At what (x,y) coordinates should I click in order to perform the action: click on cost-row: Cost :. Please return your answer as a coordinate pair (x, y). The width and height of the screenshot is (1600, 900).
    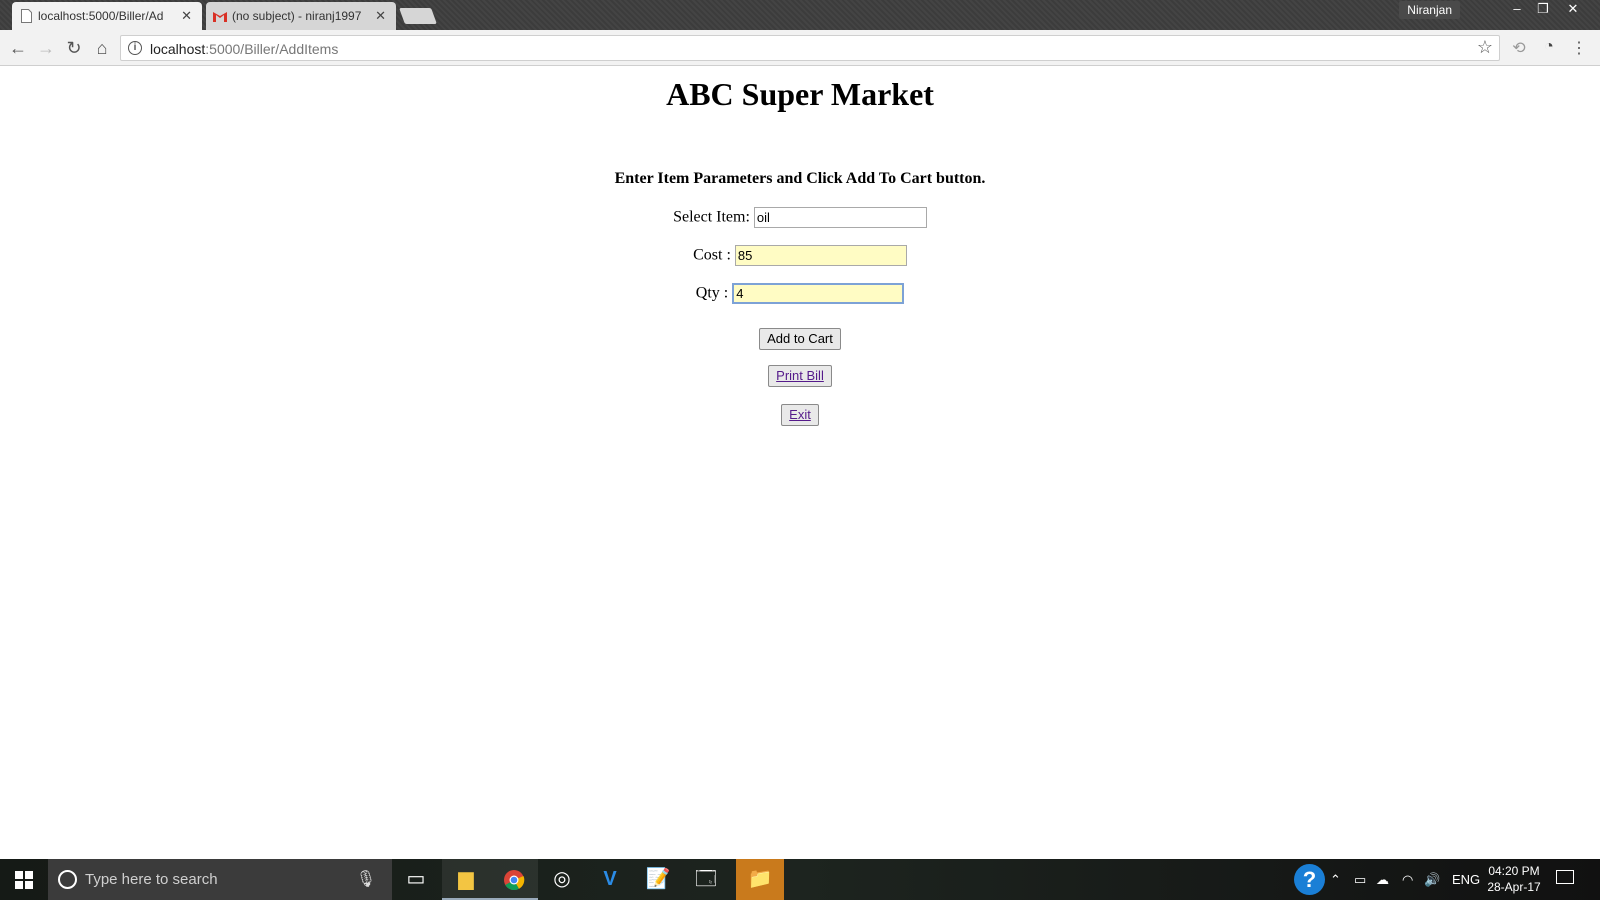
    Looking at the image, I should click on (800, 255).